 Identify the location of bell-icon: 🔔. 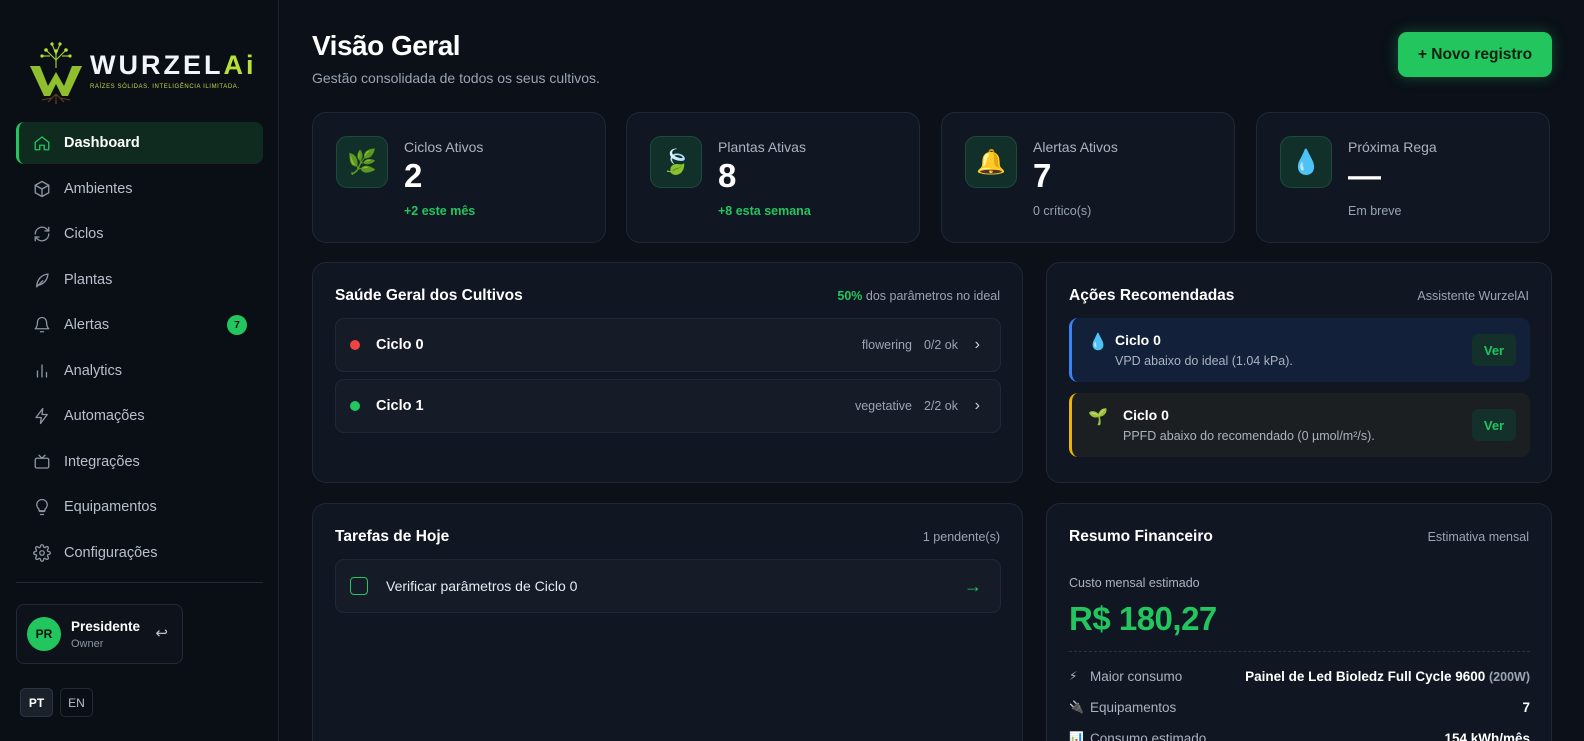
(991, 162).